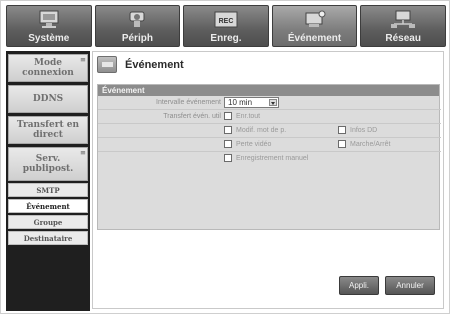  What do you see at coordinates (273, 102) in the screenshot?
I see `chevron-down-icon` at bounding box center [273, 102].